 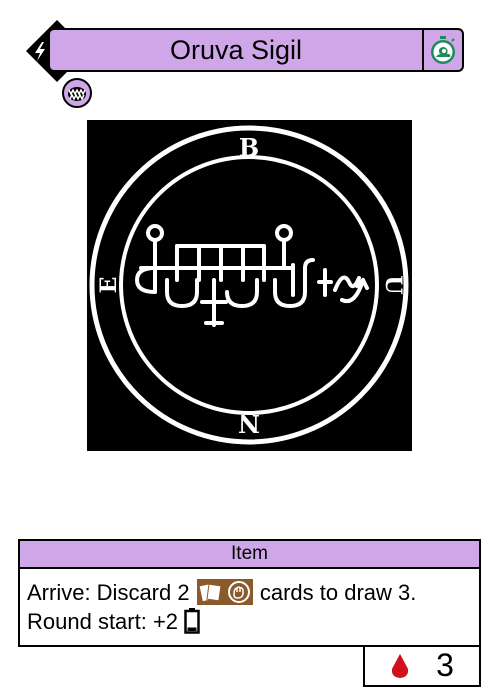 I want to click on type-bar: Item, so click(x=249, y=554).